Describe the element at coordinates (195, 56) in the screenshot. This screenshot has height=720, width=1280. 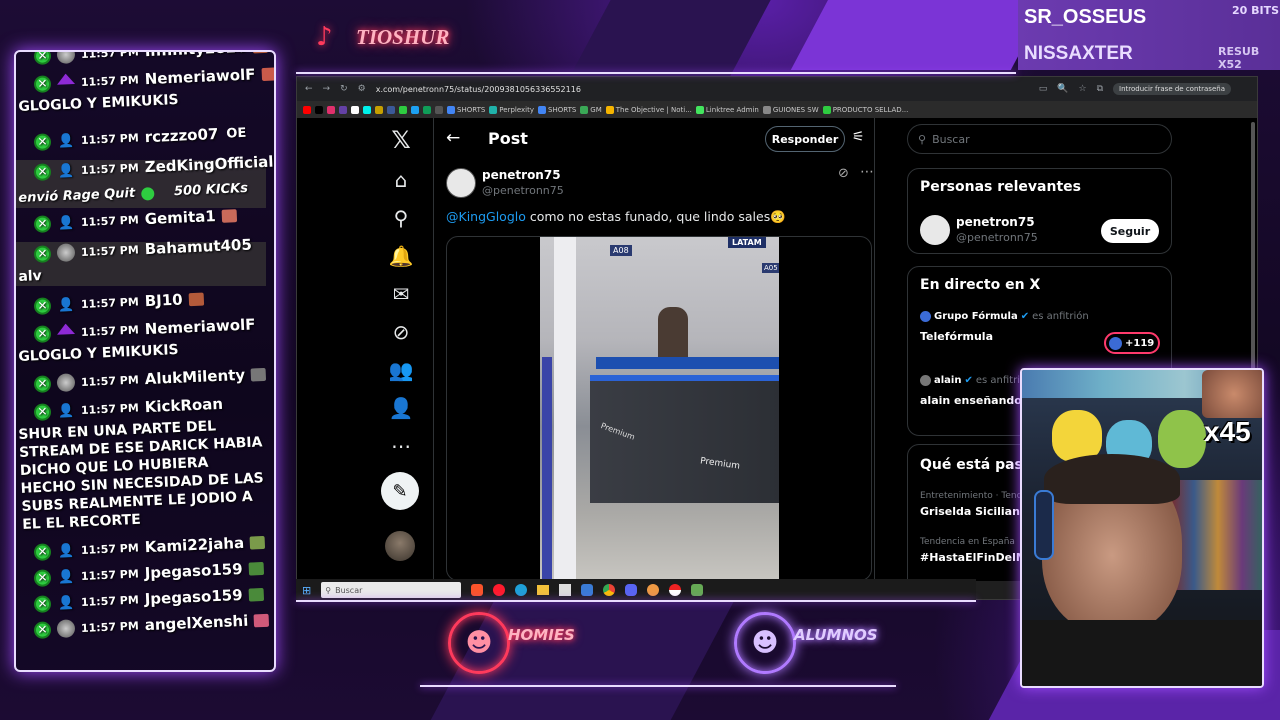
I see `chat-username: Infinity2828` at that location.